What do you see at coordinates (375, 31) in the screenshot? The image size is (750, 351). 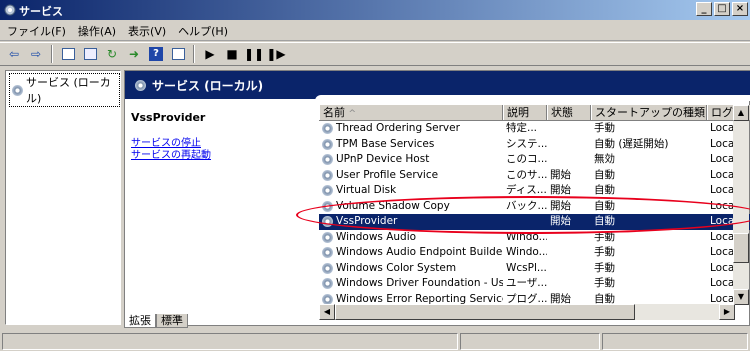 I see `menu-bar: ファイル(F) 操作(A) 表示(V) ヘルプ(H)` at bounding box center [375, 31].